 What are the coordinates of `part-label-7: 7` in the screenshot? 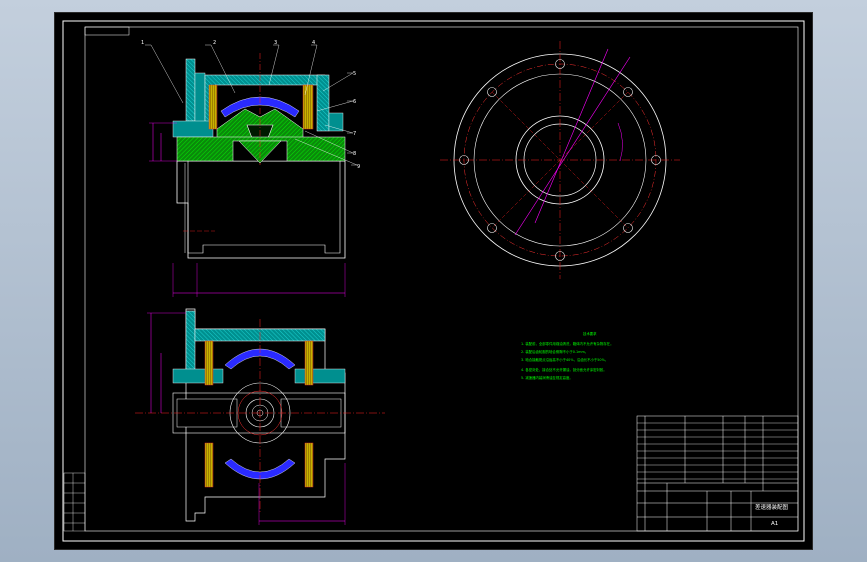 It's located at (354, 134).